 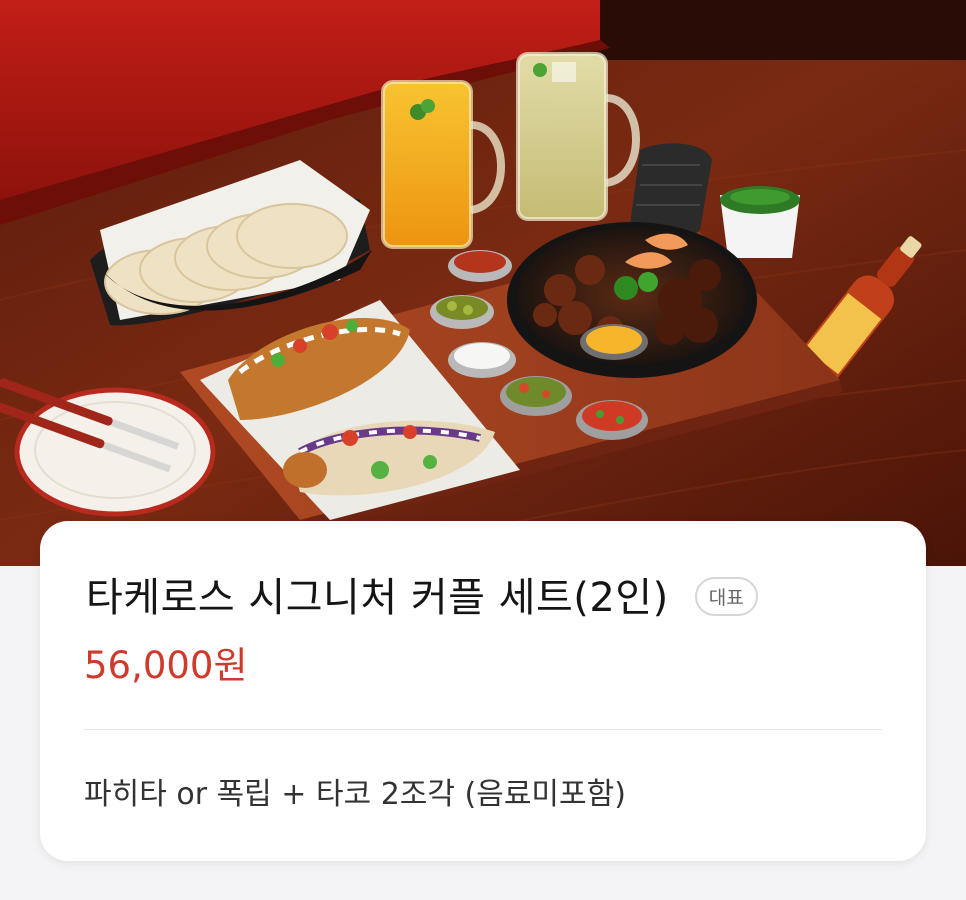 What do you see at coordinates (377, 598) in the screenshot?
I see `menu-title: 타케로스 시그니처 커플 세트(2인)` at bounding box center [377, 598].